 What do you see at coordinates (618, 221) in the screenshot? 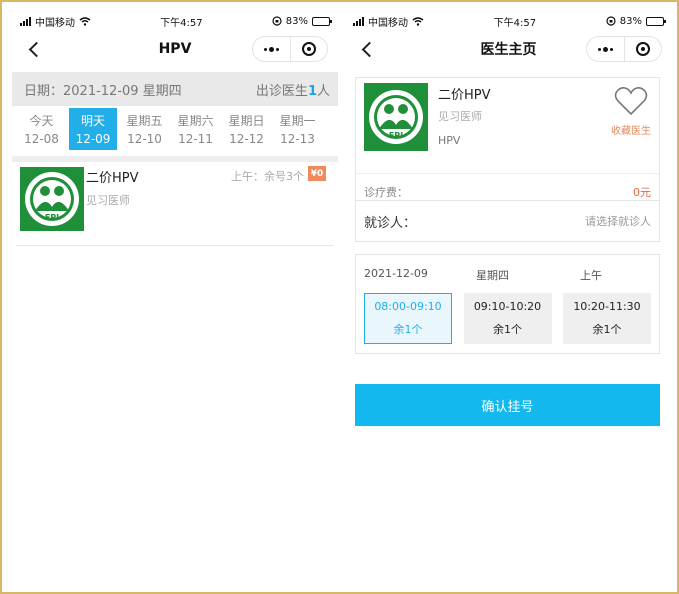
I see `patient-placeholder: 请选择就诊人` at bounding box center [618, 221].